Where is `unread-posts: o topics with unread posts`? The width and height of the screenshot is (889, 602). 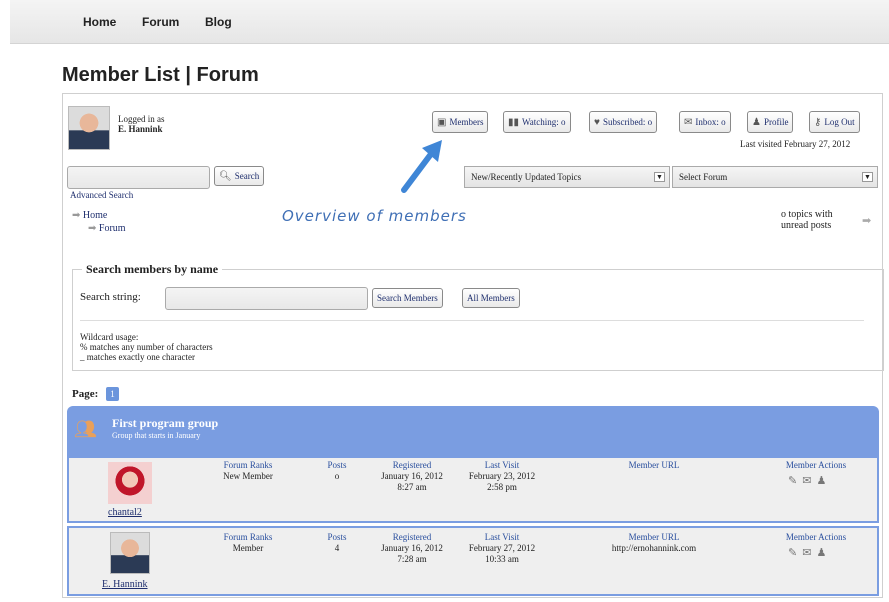
unread-posts: o topics with unread posts is located at coordinates (807, 220).